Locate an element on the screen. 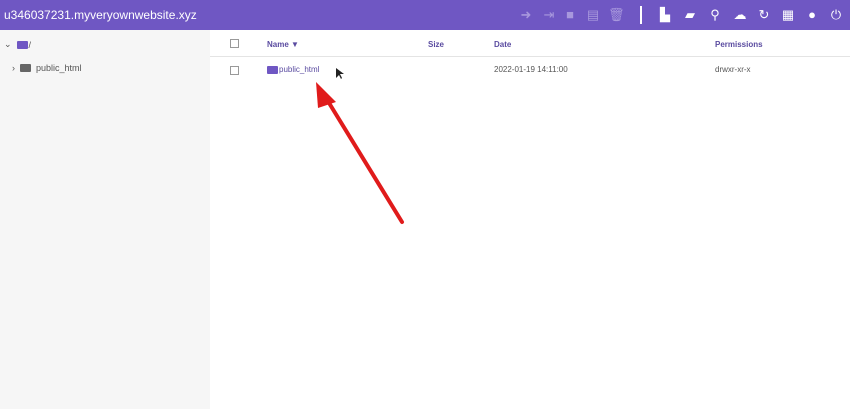 This screenshot has height=409, width=850. mouse-cursor-icon is located at coordinates (340, 73).